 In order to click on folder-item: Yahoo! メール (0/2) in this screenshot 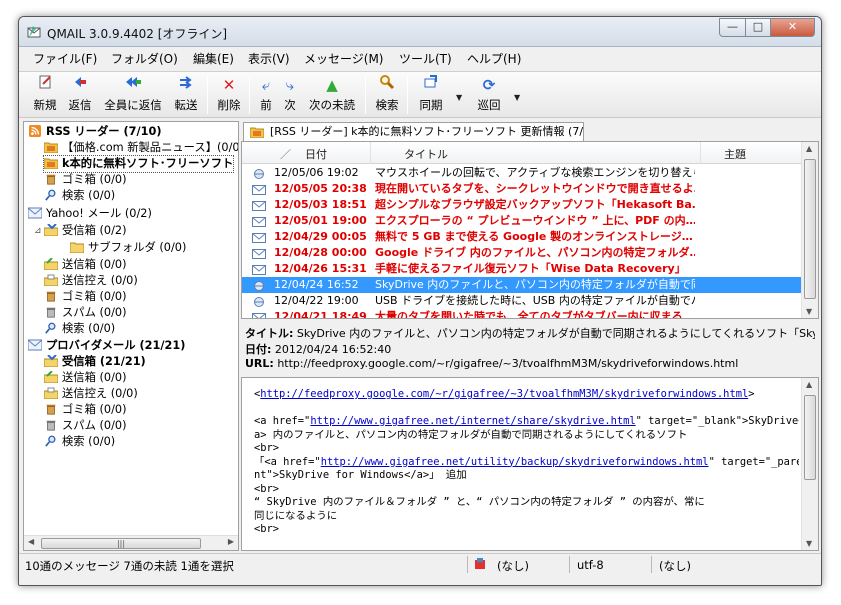, I will do `click(90, 214)`.